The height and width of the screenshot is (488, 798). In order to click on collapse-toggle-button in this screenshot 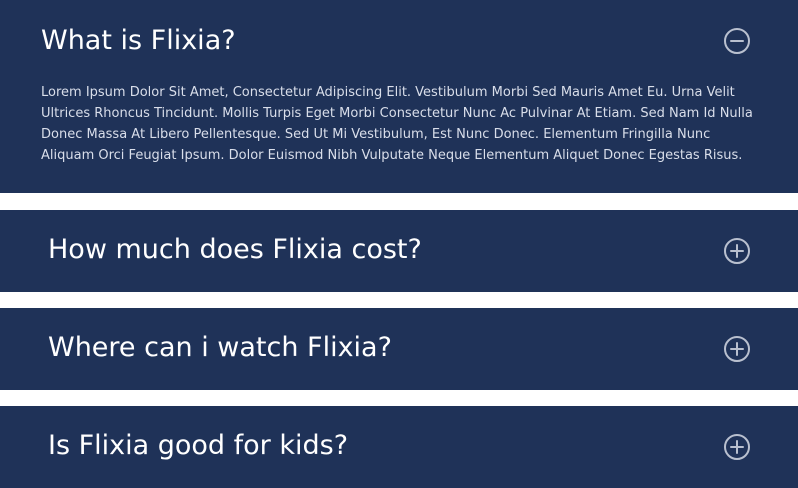, I will do `click(737, 41)`.